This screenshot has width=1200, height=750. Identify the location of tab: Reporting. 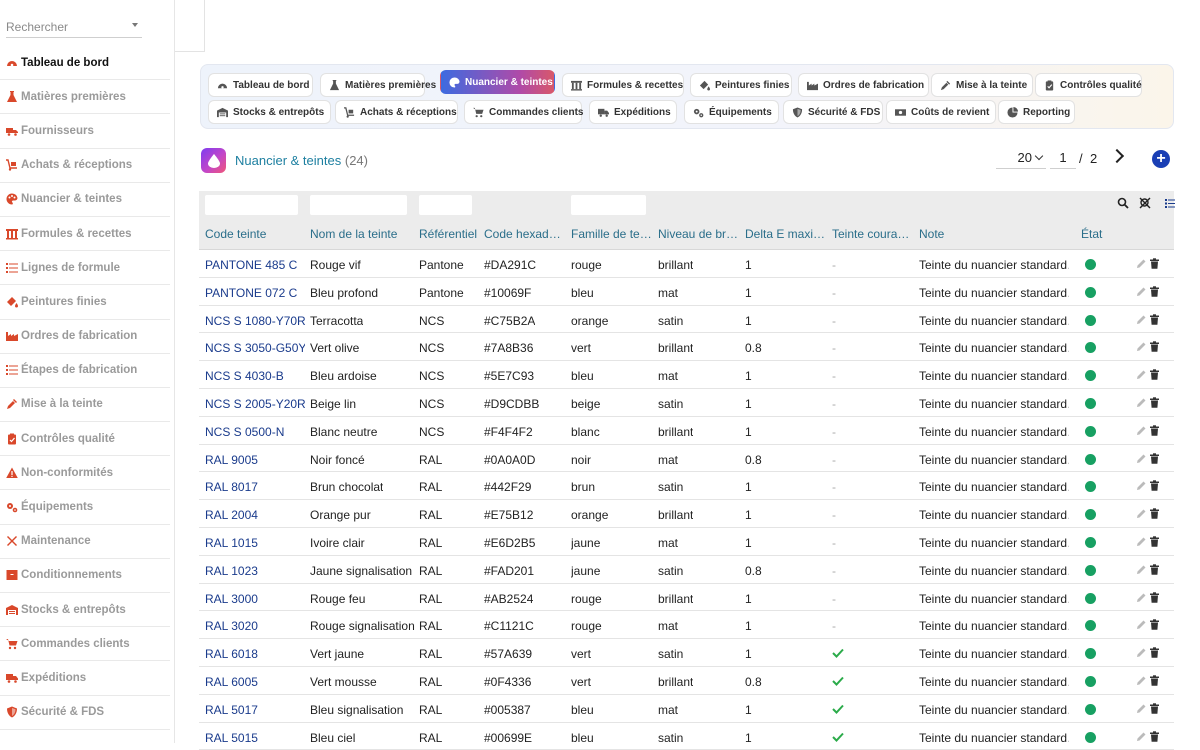
(1036, 112).